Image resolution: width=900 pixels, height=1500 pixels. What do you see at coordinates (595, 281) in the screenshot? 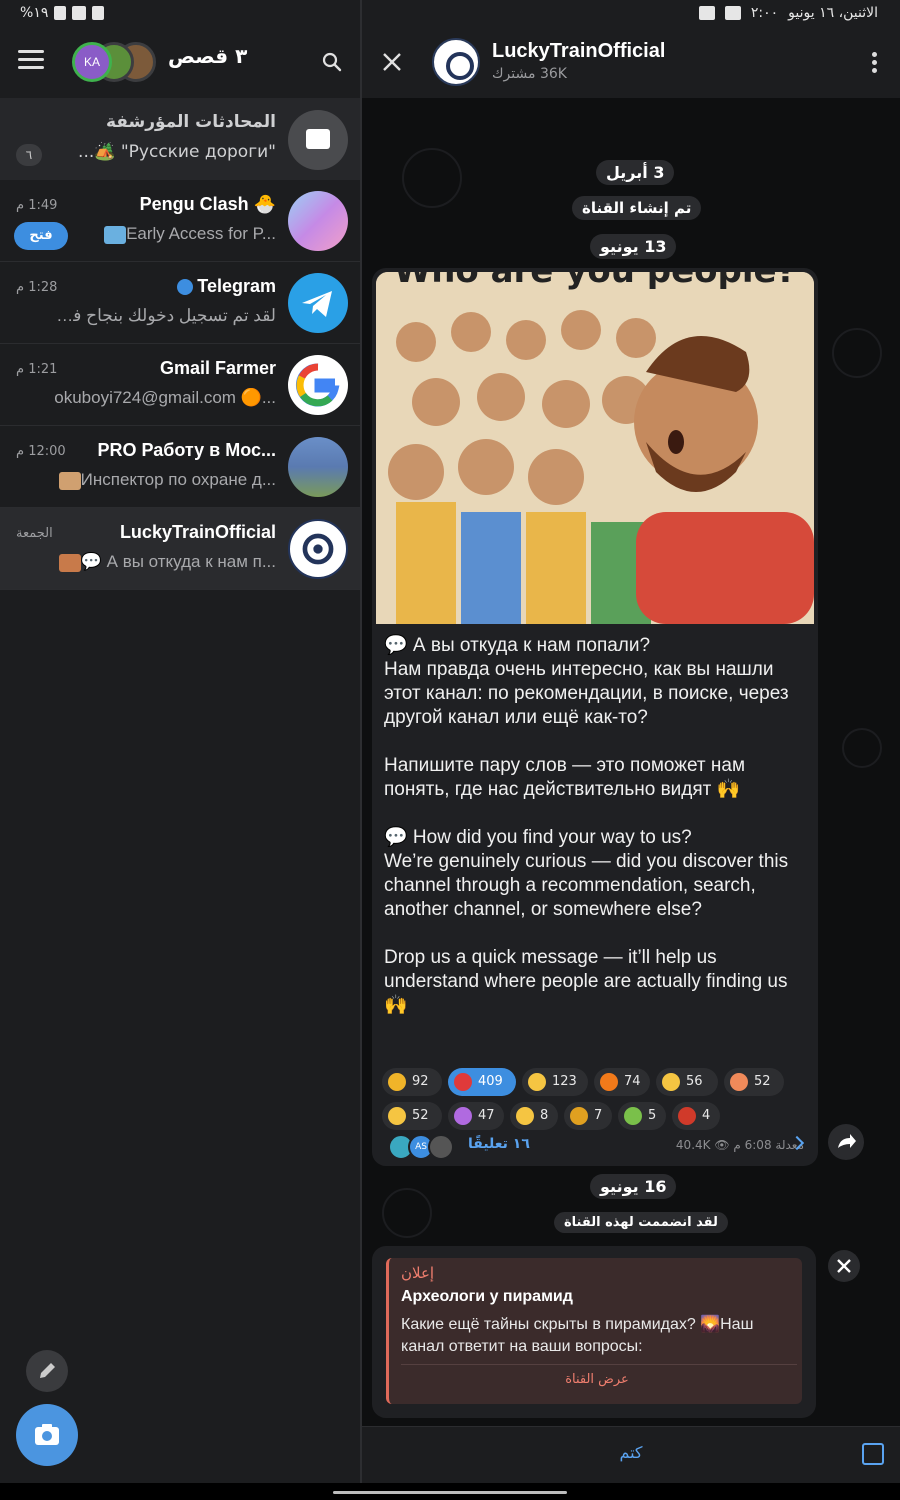
I see `image-caption: Who are you people?` at bounding box center [595, 281].